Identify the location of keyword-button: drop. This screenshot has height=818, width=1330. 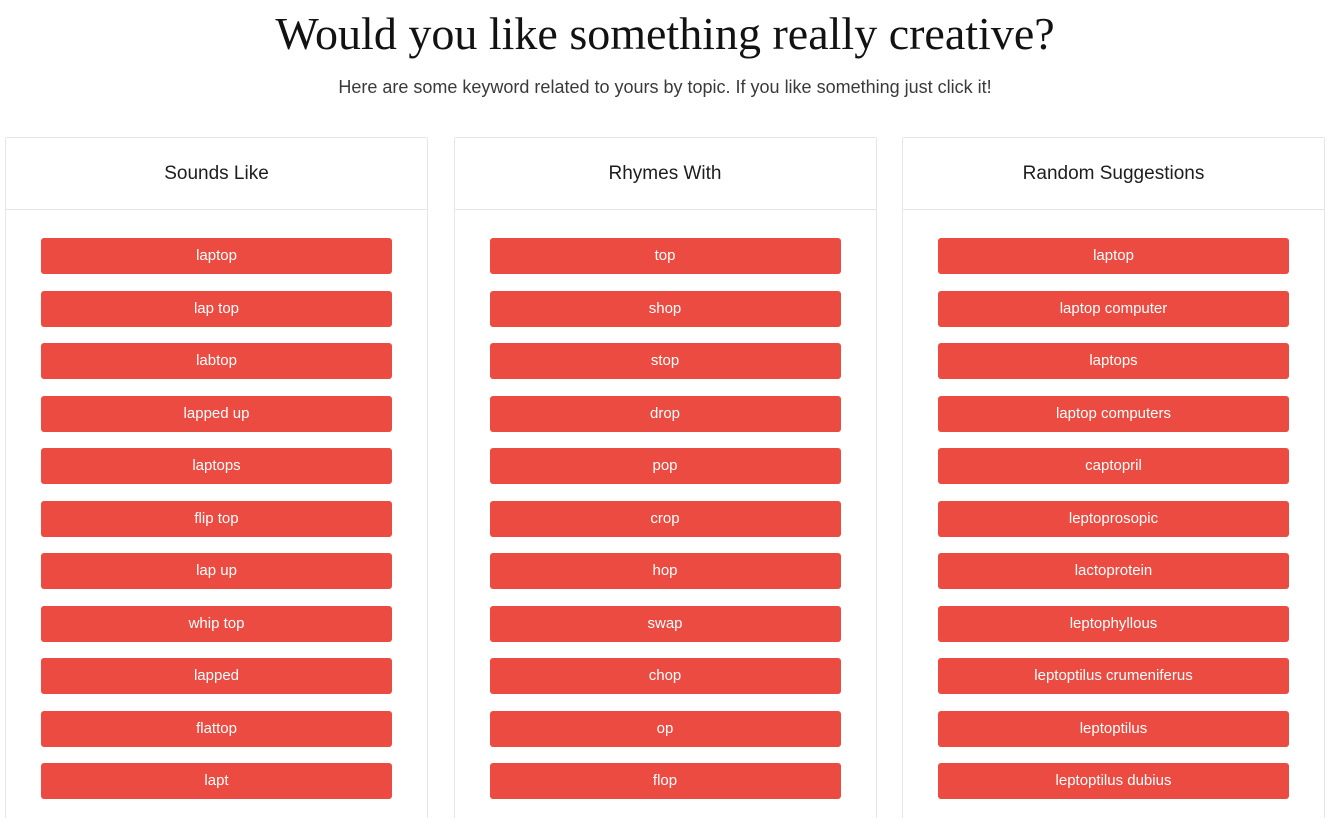
(665, 413).